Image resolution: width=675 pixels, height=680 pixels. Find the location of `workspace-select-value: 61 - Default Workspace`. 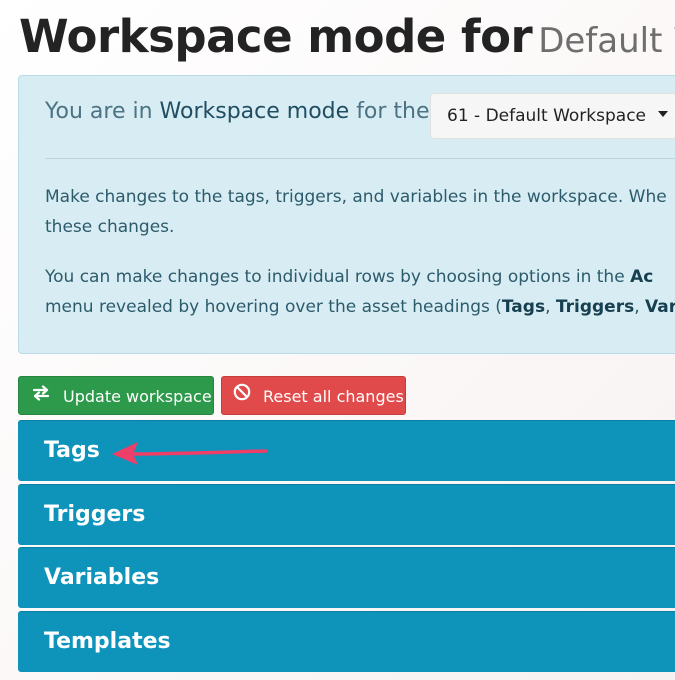

workspace-select-value: 61 - Default Workspace is located at coordinates (547, 116).